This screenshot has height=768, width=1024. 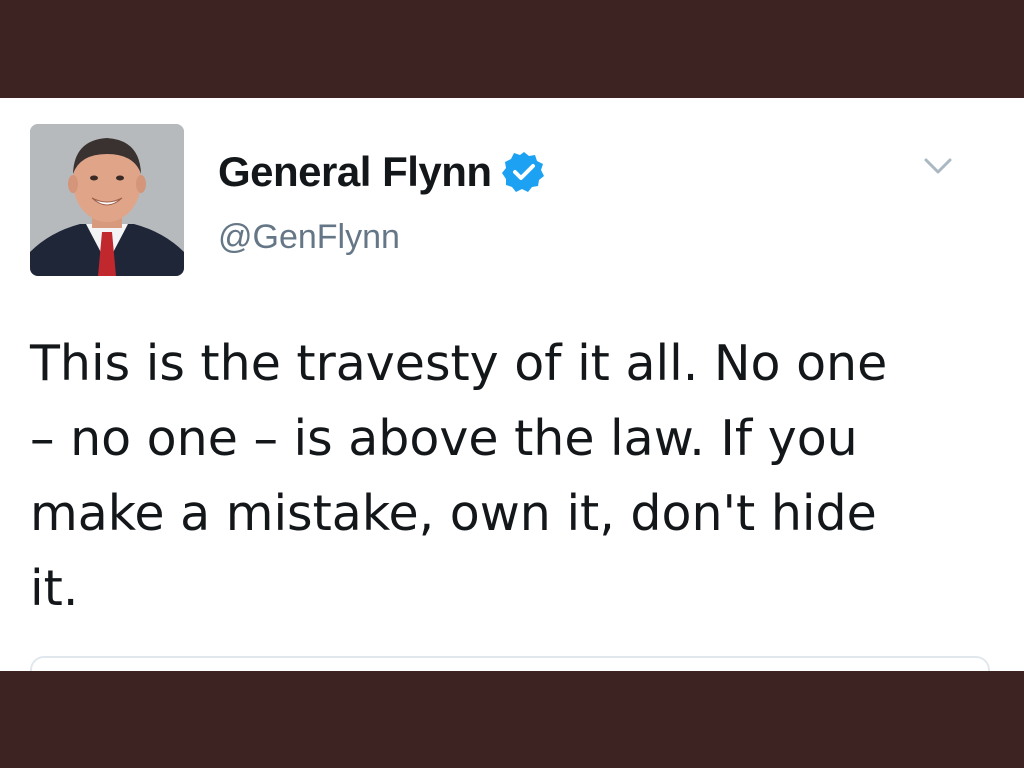 I want to click on avatar, so click(x=107, y=200).